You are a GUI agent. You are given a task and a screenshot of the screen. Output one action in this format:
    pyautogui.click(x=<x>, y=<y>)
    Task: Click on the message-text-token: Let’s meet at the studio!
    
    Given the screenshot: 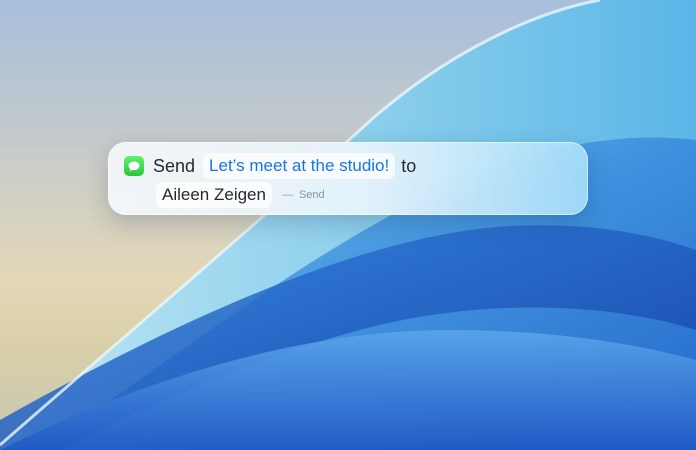 What is the action you would take?
    pyautogui.click(x=299, y=166)
    